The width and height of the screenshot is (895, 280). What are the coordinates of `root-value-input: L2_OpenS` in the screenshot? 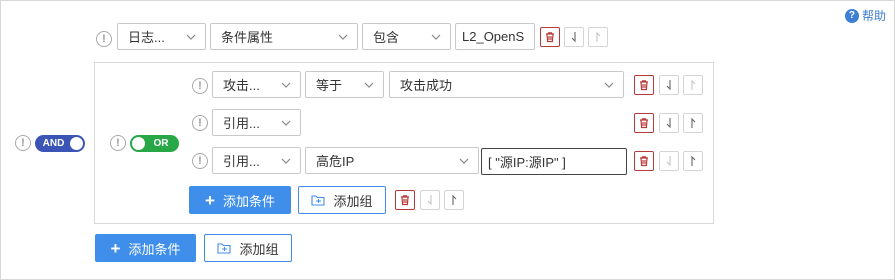 It's located at (495, 36).